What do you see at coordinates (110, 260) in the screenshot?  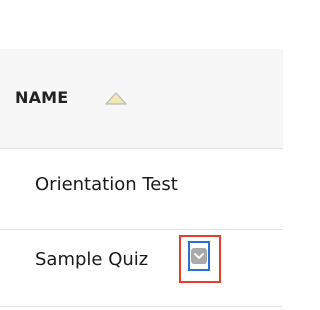 I see `row-name-link: Sample Quiz` at bounding box center [110, 260].